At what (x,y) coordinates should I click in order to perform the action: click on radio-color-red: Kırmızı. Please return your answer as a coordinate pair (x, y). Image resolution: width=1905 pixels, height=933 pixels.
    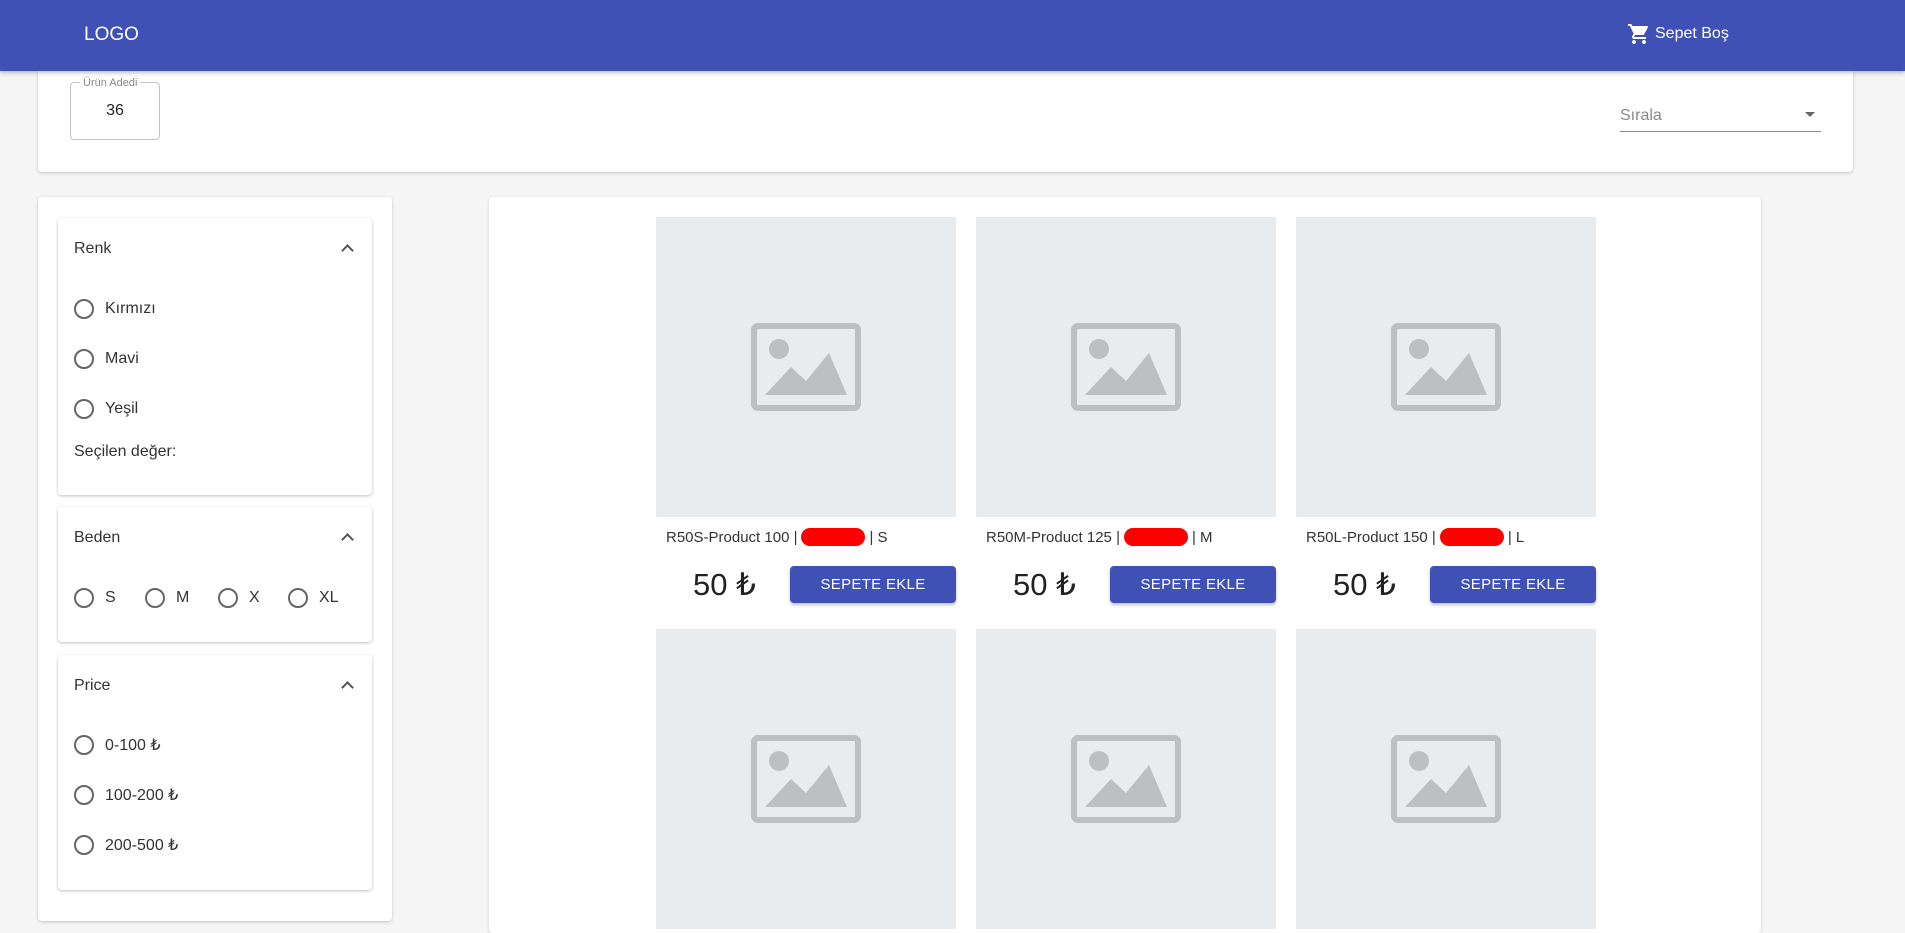
    Looking at the image, I should click on (115, 309).